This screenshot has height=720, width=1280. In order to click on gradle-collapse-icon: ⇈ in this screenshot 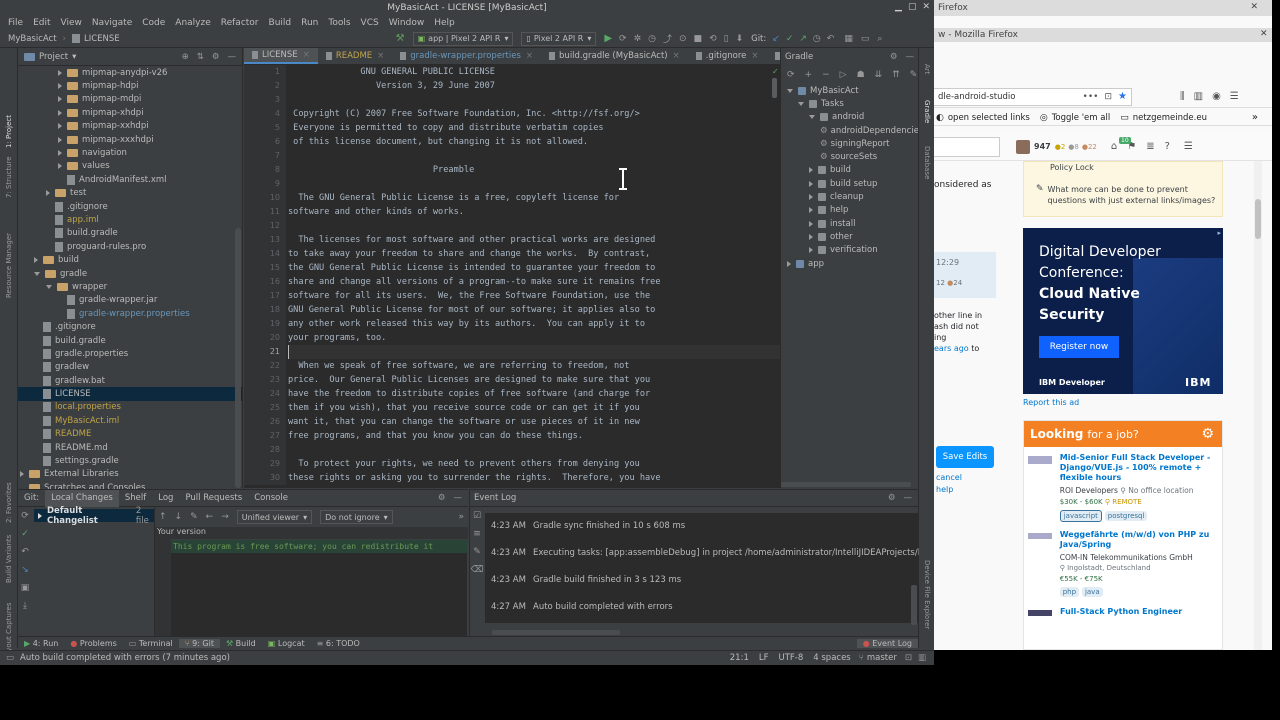, I will do `click(896, 75)`.